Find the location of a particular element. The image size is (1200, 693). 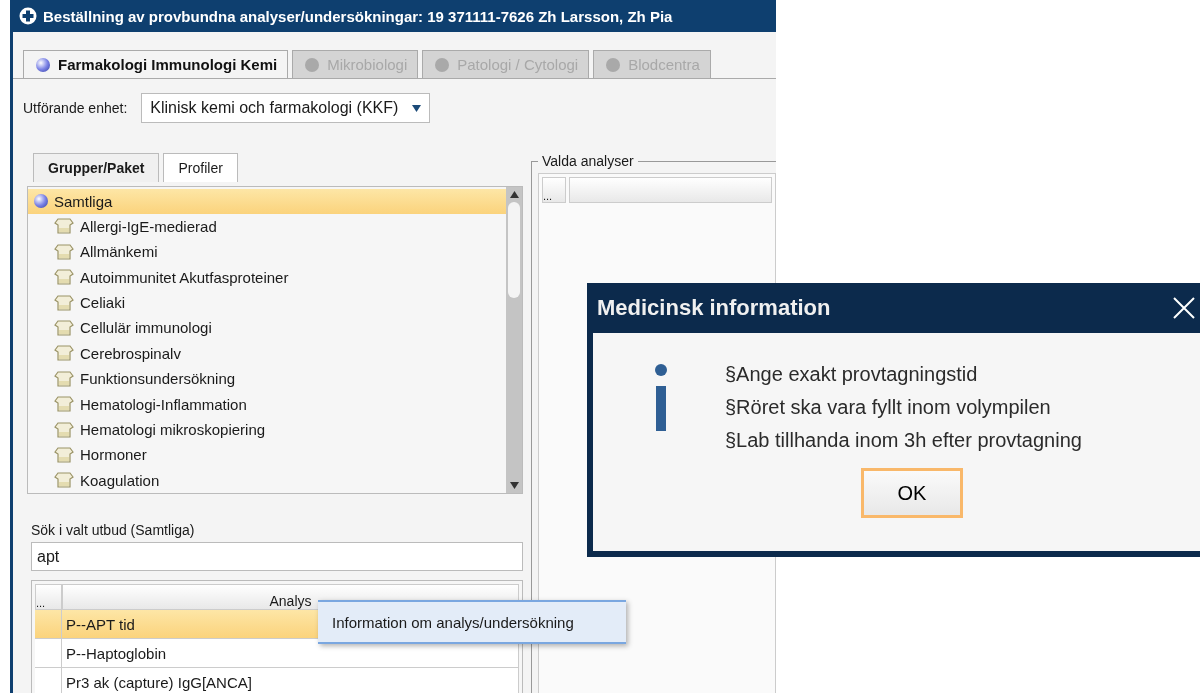

ok-button: OK is located at coordinates (912, 493).